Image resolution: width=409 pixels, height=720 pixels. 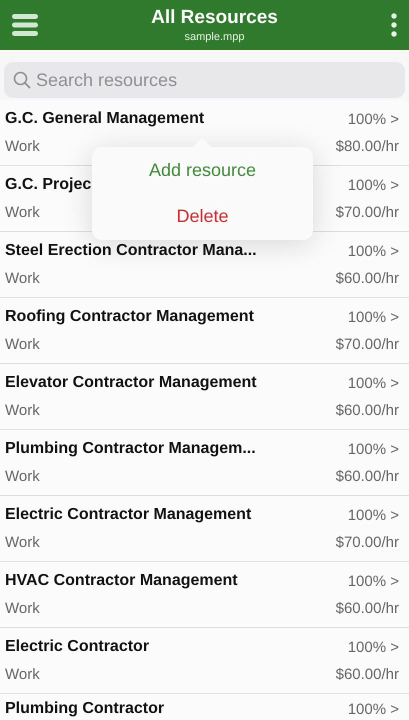 What do you see at coordinates (77, 647) in the screenshot?
I see `resource-name: Electric Contractor` at bounding box center [77, 647].